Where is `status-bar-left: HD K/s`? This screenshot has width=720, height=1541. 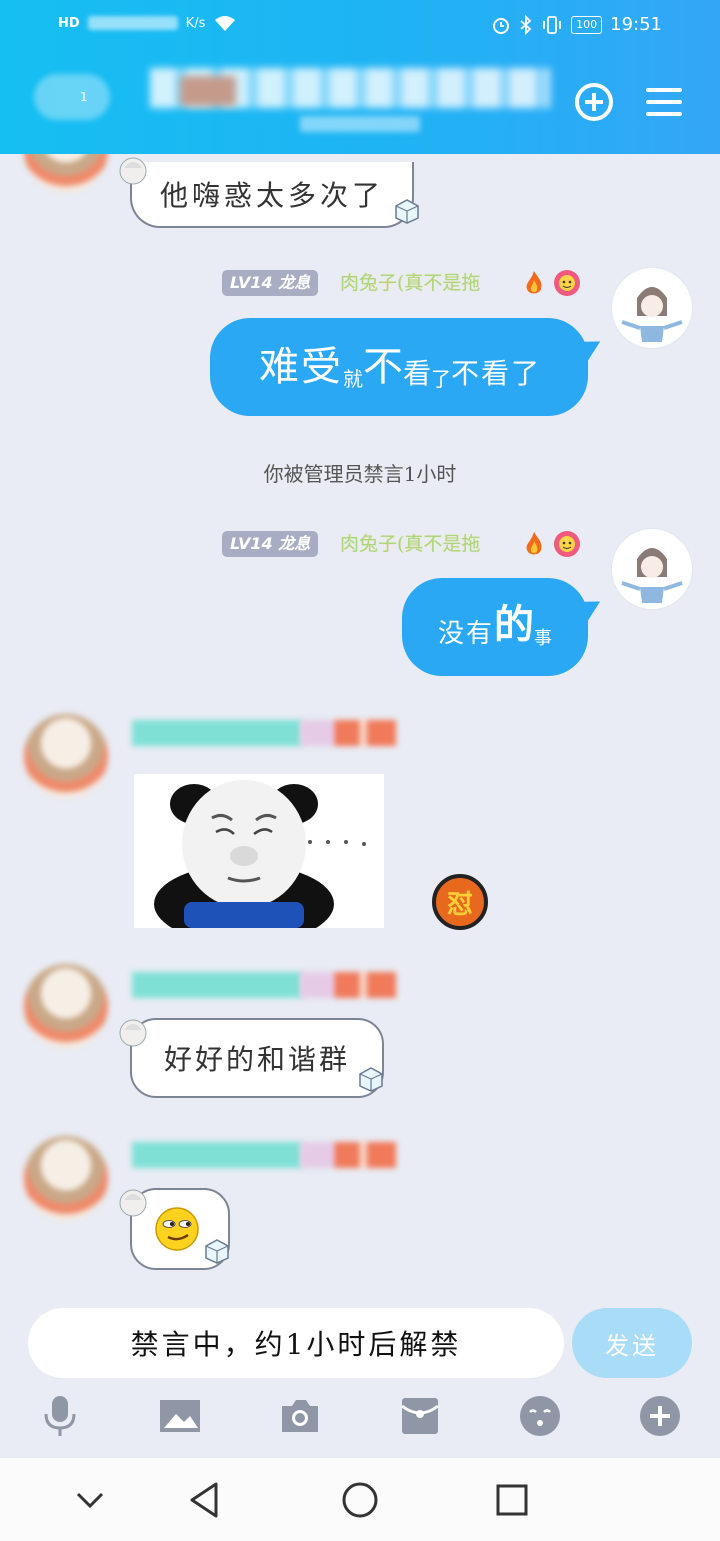
status-bar-left: HD K/s is located at coordinates (147, 23).